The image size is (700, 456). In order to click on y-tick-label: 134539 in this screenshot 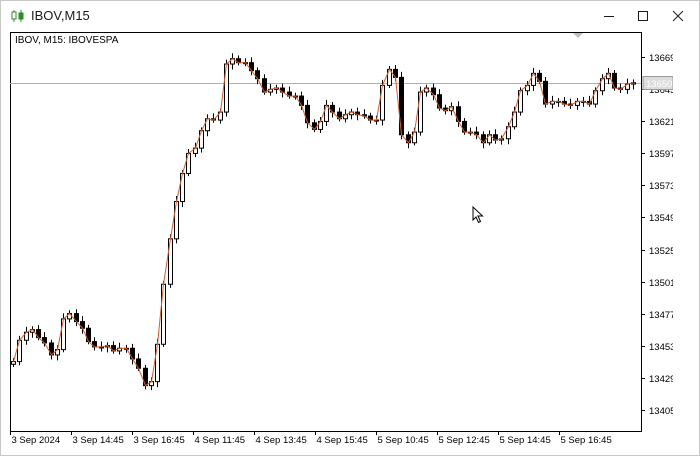, I will do `click(661, 347)`.